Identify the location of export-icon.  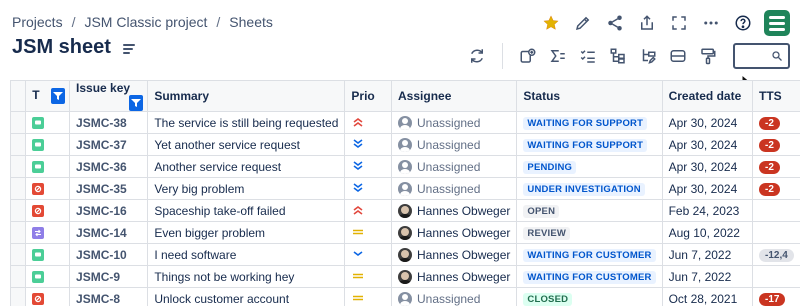
(647, 23).